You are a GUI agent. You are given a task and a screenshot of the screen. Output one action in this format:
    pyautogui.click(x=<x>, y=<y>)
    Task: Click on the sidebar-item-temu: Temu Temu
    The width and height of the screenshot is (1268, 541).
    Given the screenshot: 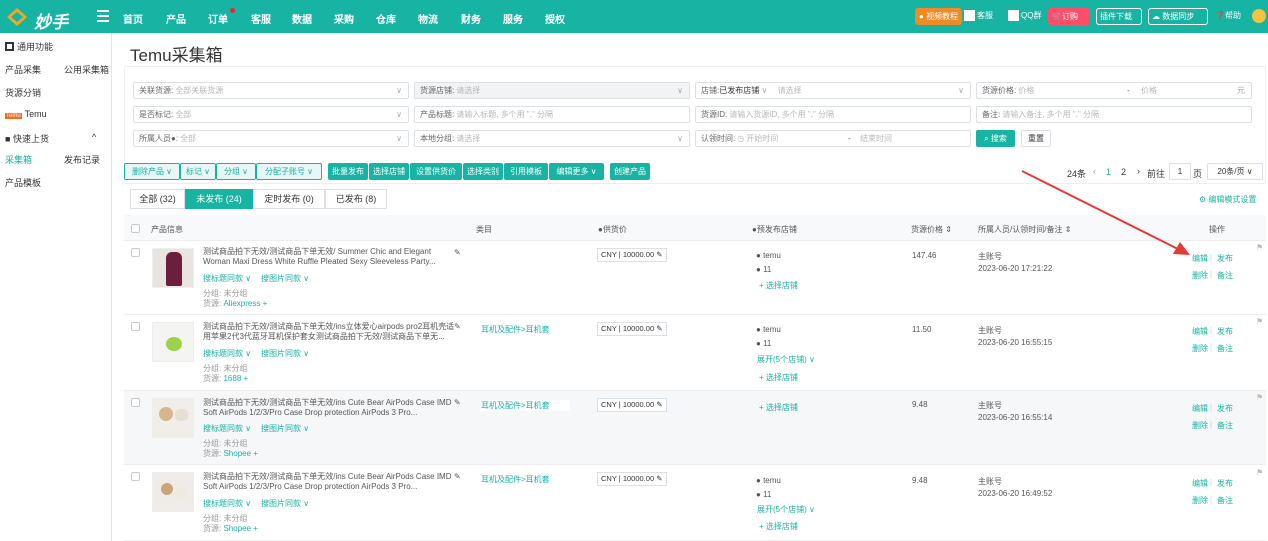 What is the action you would take?
    pyautogui.click(x=26, y=114)
    